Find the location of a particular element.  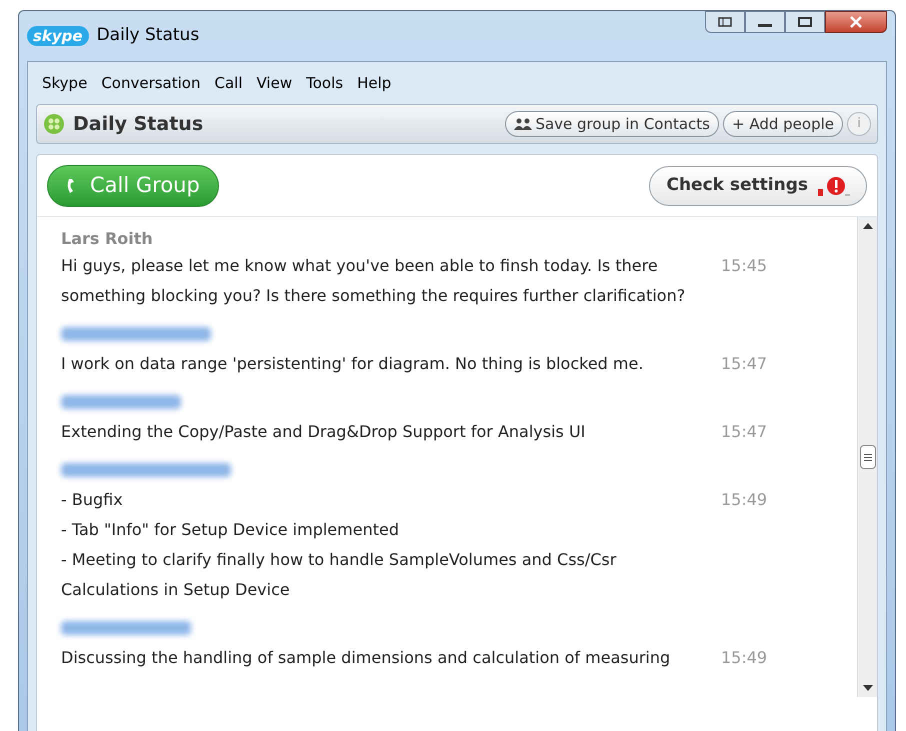

message-text: Hi guys, please let me know what you've been able to finsh today. Is there something blocking you? Is there something the requires further clarification? is located at coordinates (373, 281).